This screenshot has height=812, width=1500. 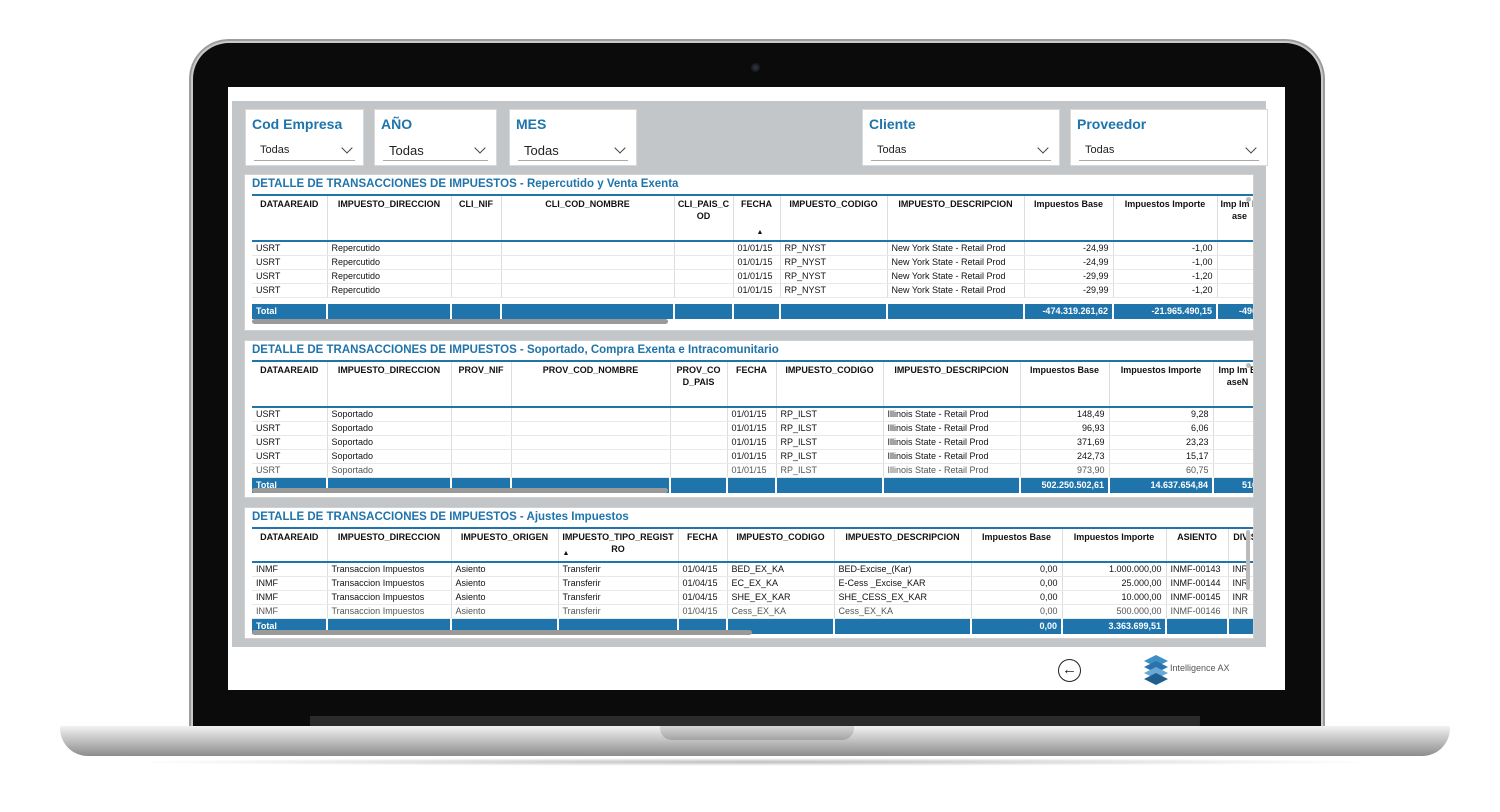 I want to click on table-cell: Transaccion Impuestos, so click(x=389, y=583).